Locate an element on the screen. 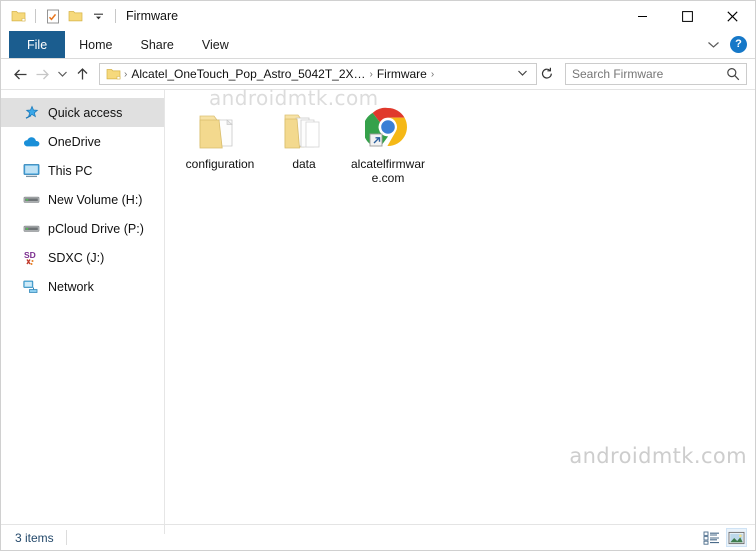  refresh-button is located at coordinates (547, 74).